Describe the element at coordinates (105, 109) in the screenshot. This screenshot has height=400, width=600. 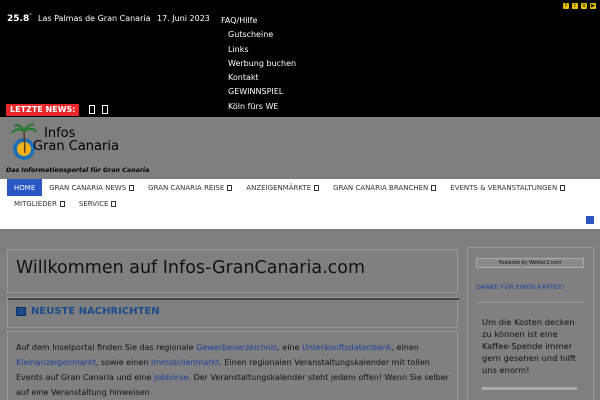
I see `ticker-next-button` at that location.